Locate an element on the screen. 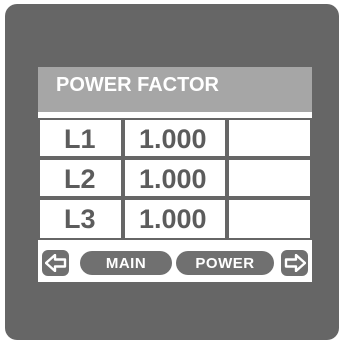 This screenshot has height=344, width=343. previous-button is located at coordinates (55, 263).